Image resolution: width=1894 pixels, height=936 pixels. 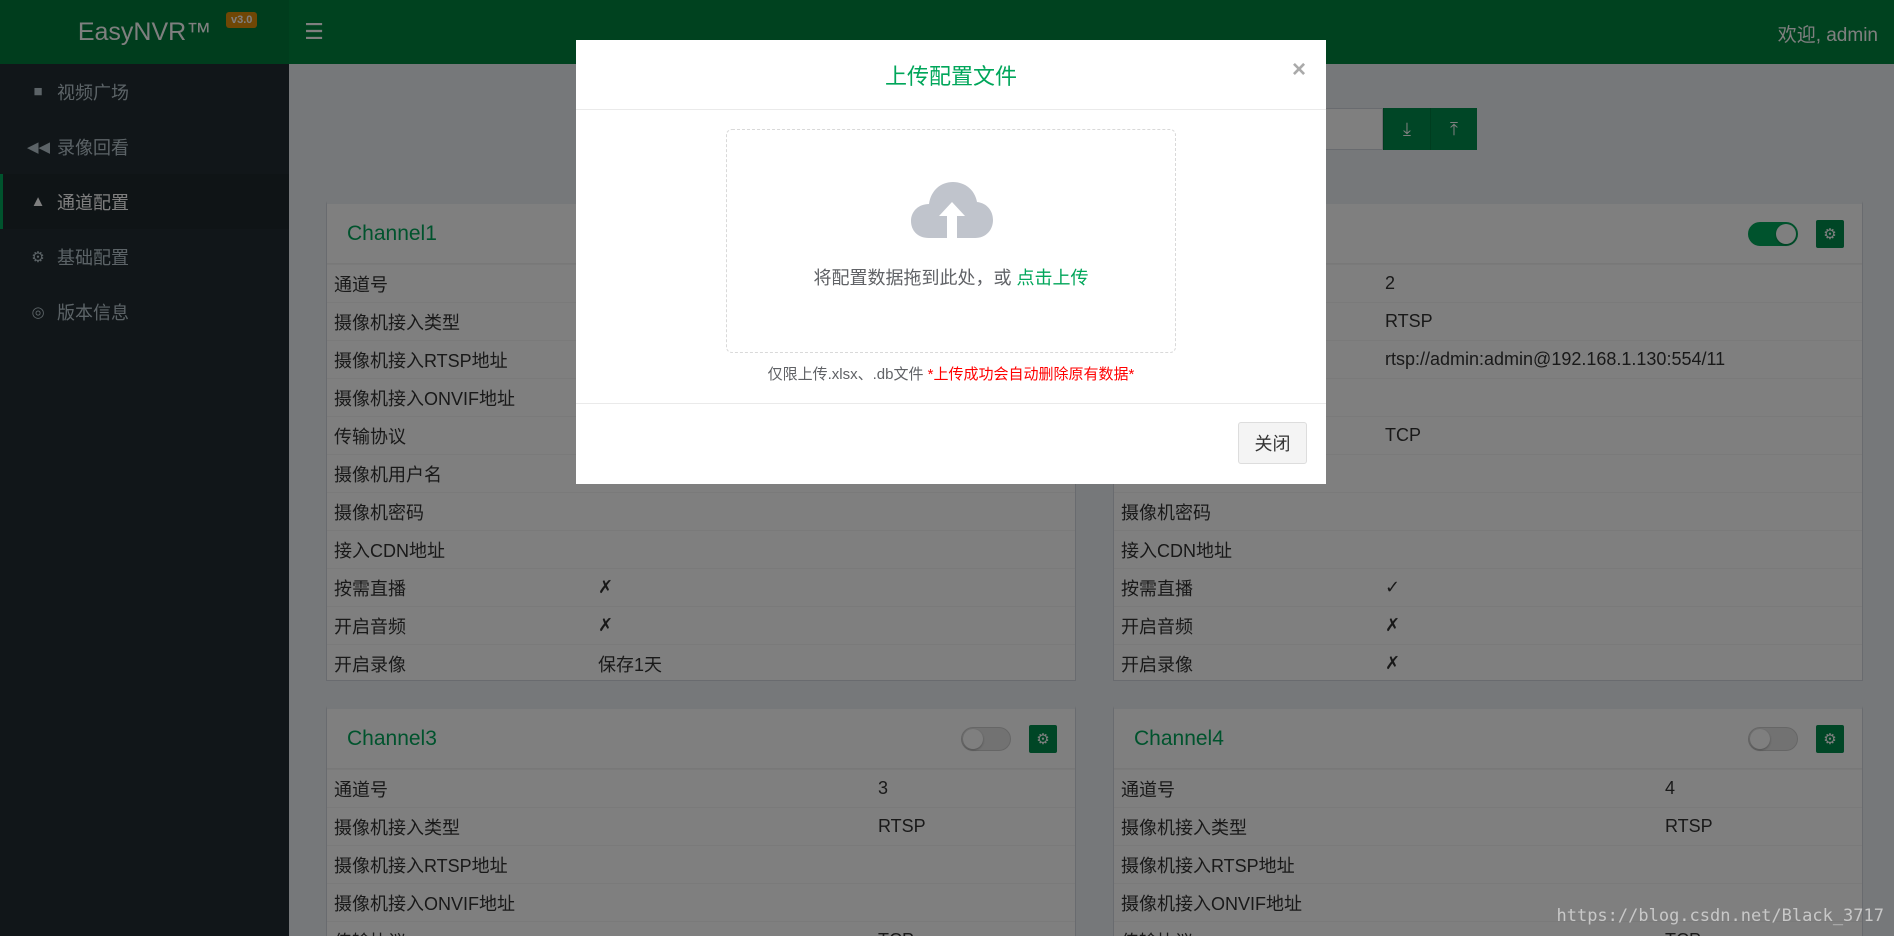 I want to click on watermark: https://blog.csdn.net/Black_3717, so click(x=1720, y=916).